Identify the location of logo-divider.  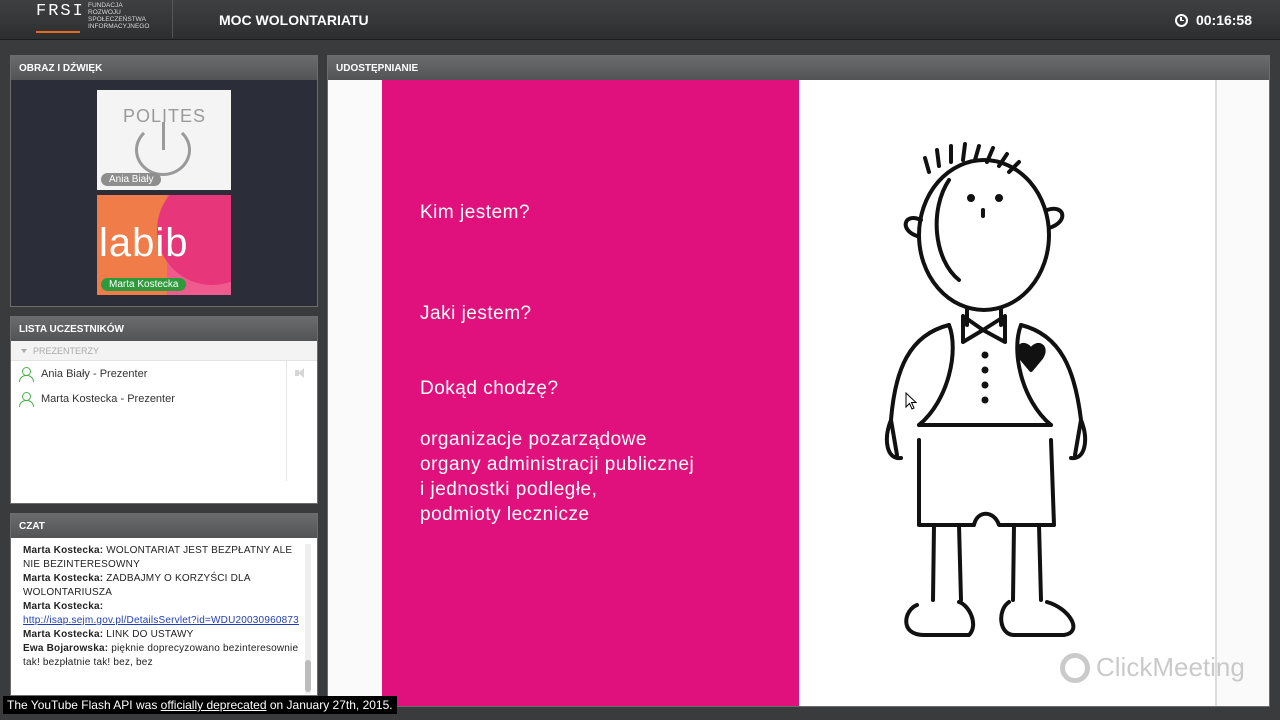
(172, 19).